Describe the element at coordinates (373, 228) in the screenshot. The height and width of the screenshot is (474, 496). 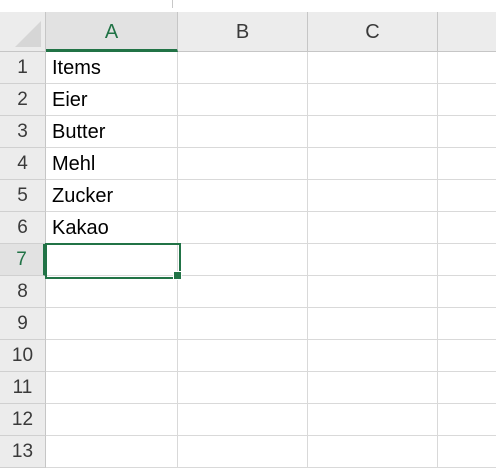
I see `cell-c6` at that location.